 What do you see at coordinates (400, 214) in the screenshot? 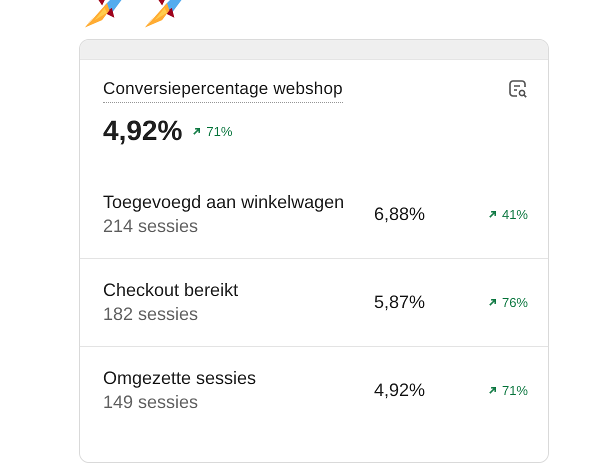
I see `step-rate: 6,88%` at bounding box center [400, 214].